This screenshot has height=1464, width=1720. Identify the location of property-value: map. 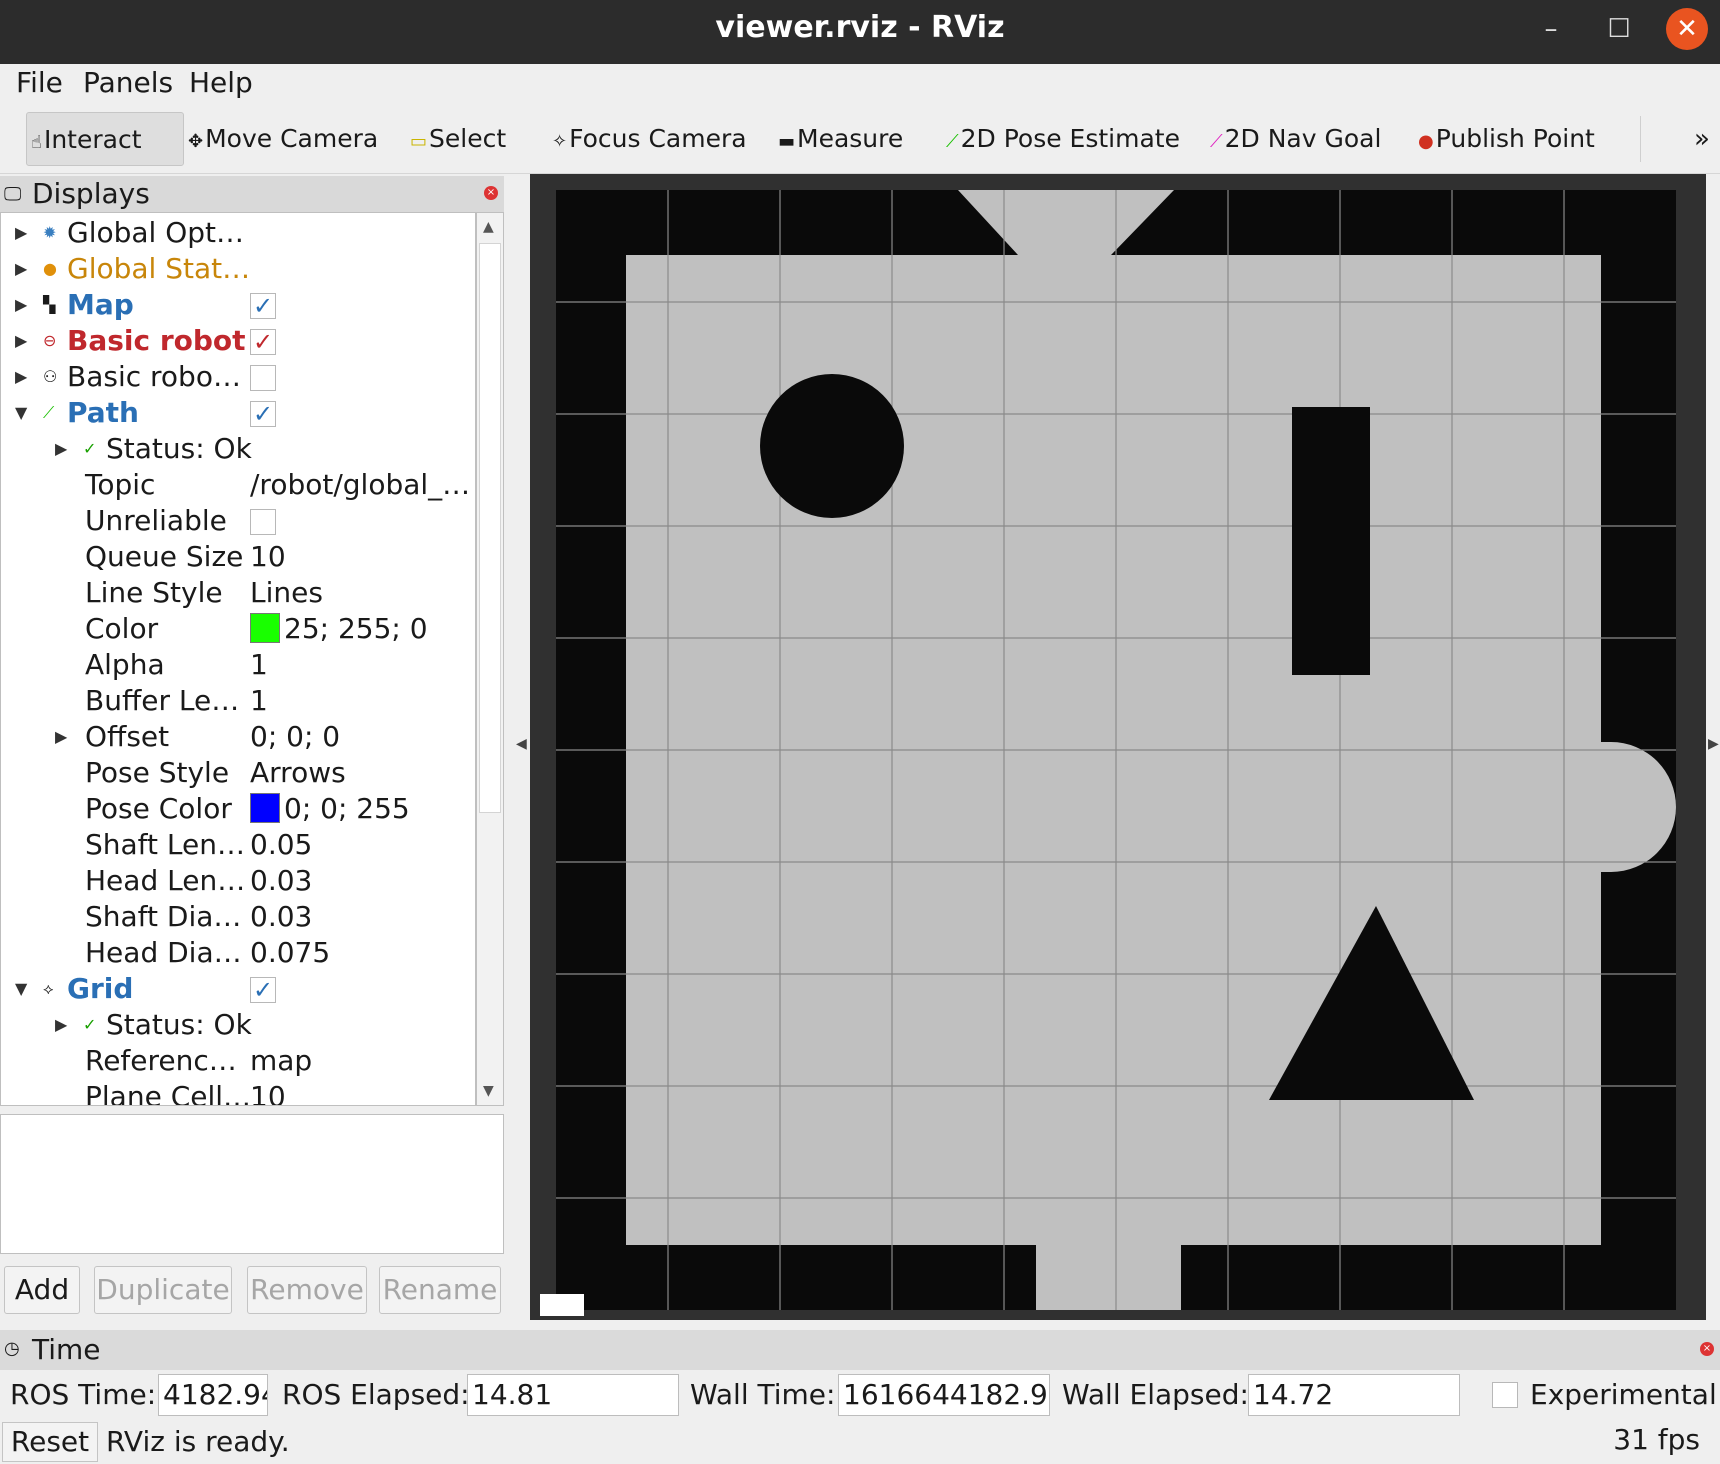
(281, 1061).